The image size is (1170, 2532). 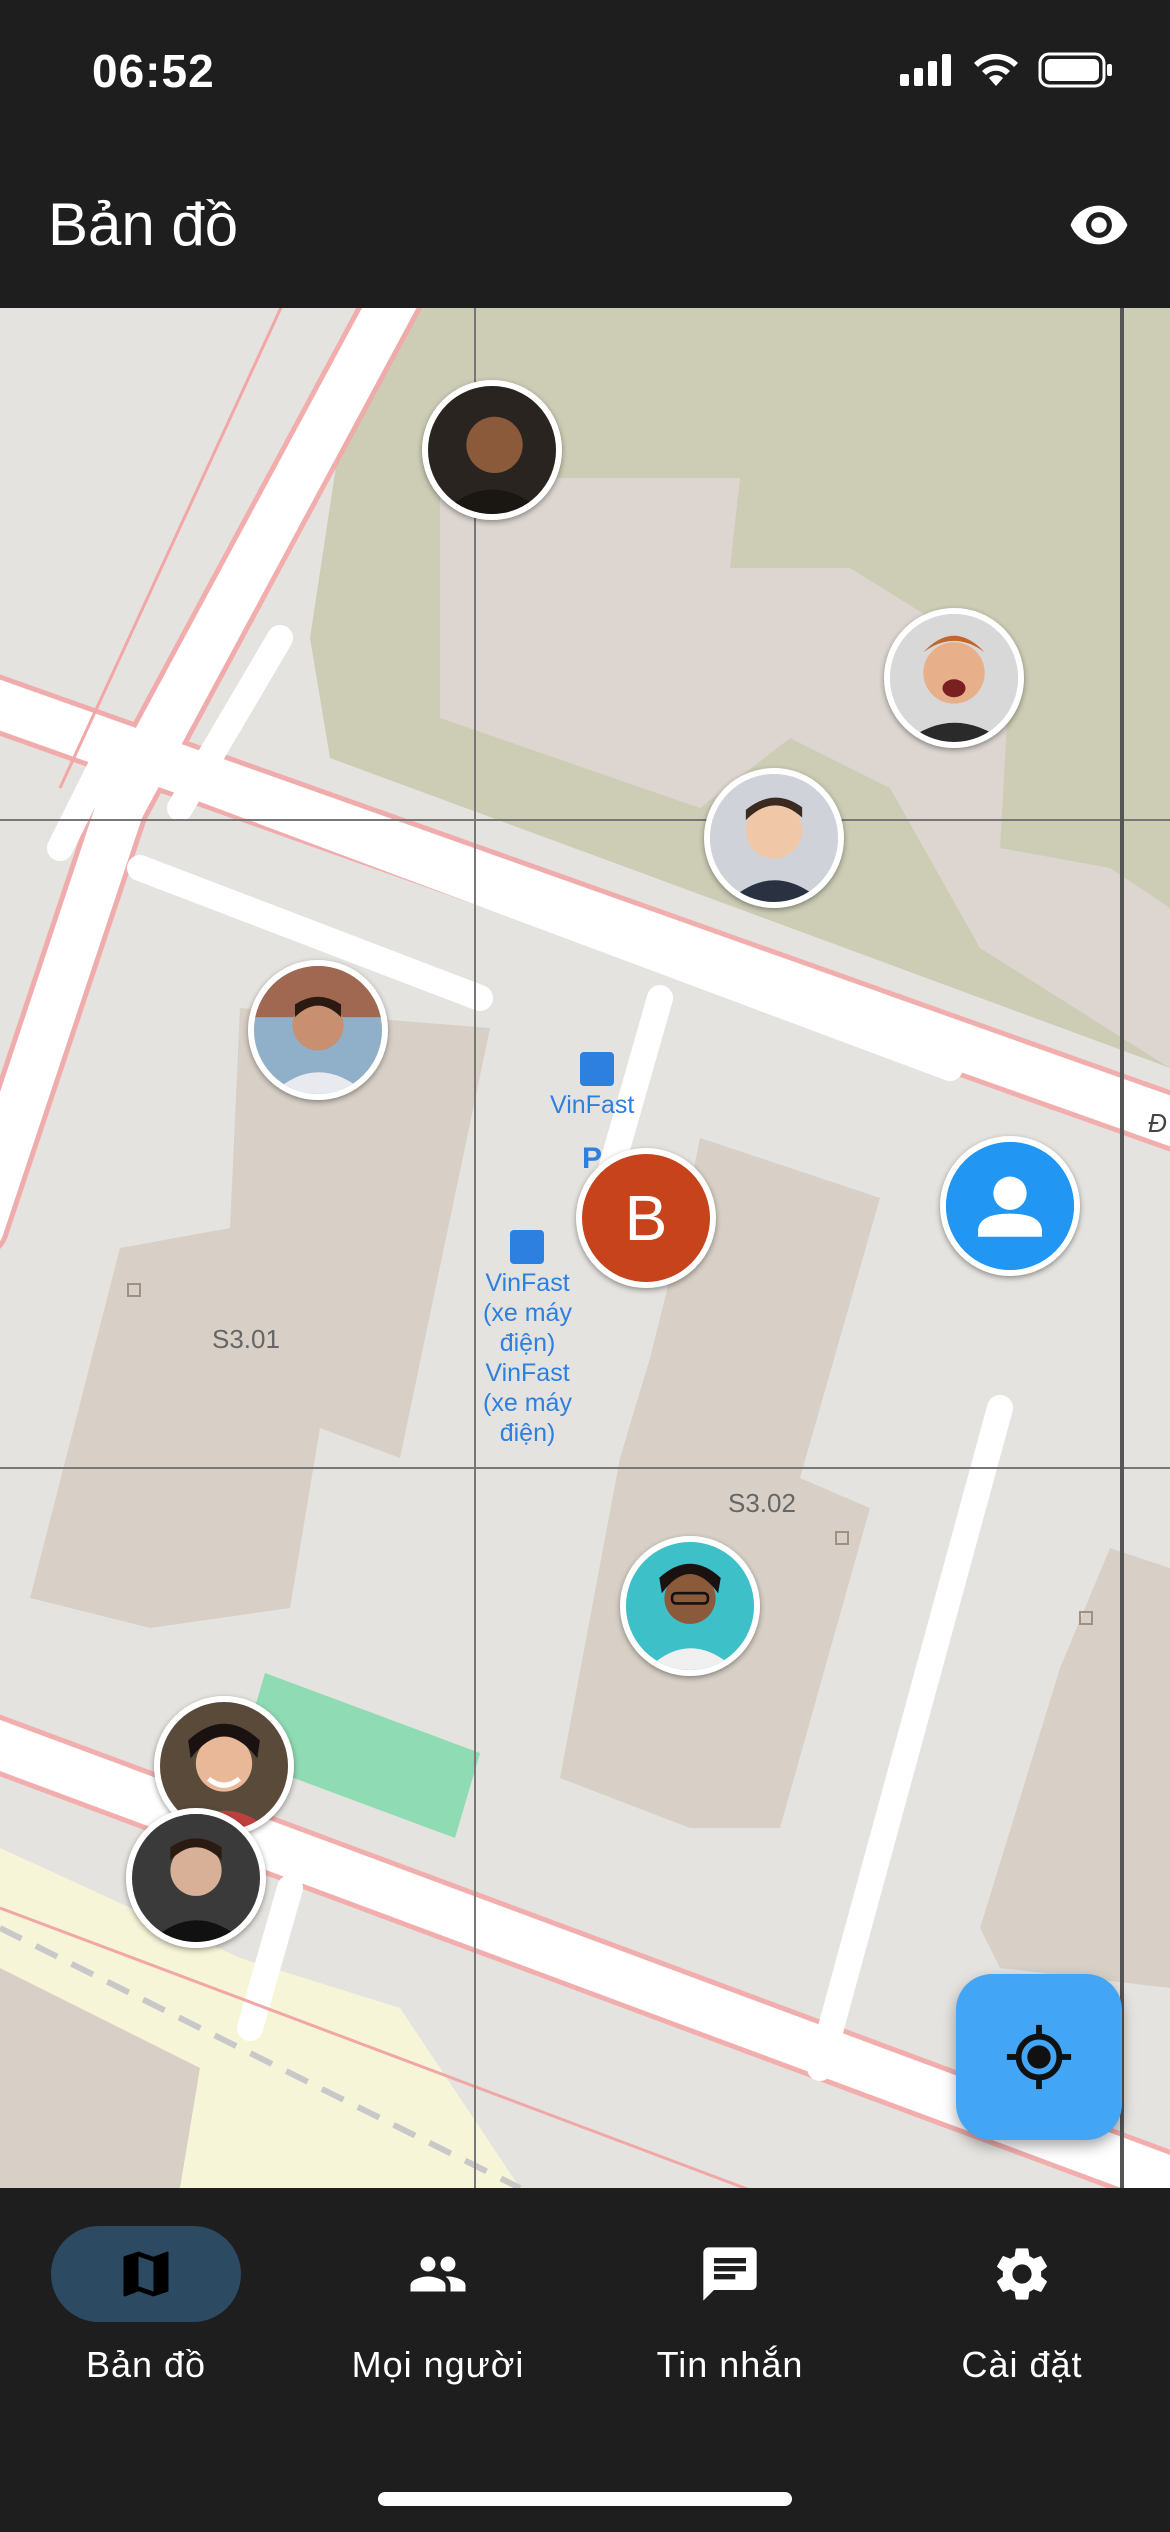 What do you see at coordinates (585, 70) in the screenshot?
I see `status-bar: 06:52` at bounding box center [585, 70].